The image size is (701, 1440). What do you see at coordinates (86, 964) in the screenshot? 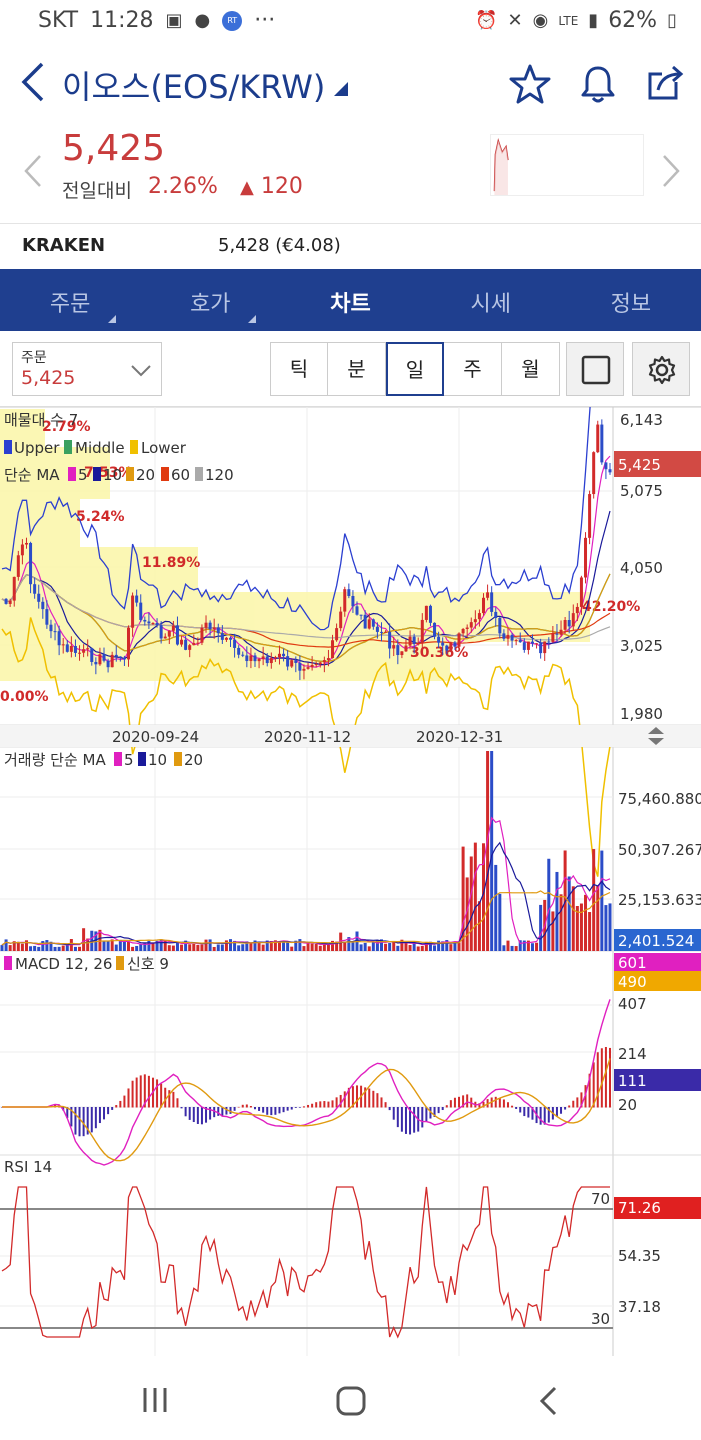
I see `macd-legend: MACD 12, 26 신호 9` at bounding box center [86, 964].